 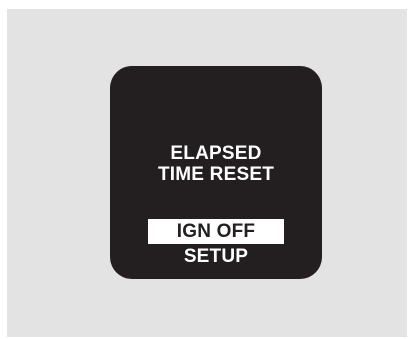 I want to click on selected-option-ign-off: IGN OFF, so click(x=216, y=231).